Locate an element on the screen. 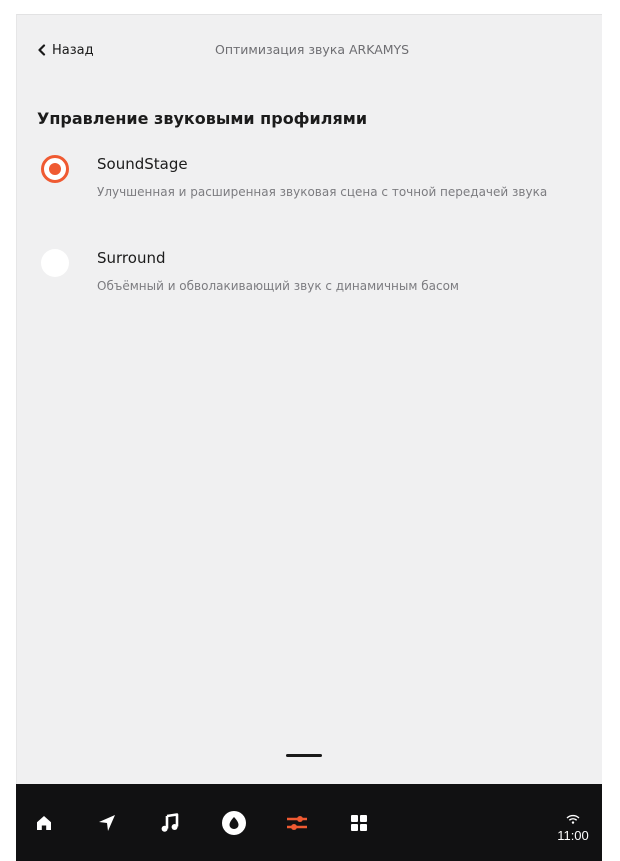 The width and height of the screenshot is (620, 861). home-icon is located at coordinates (44, 822).